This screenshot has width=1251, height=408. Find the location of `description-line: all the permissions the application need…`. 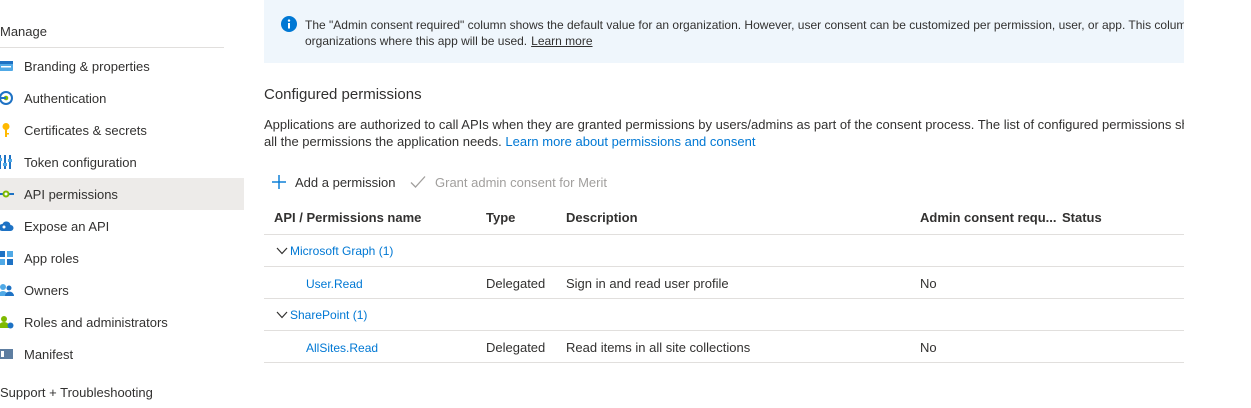

description-line: all the permissions the application need… is located at coordinates (383, 141).